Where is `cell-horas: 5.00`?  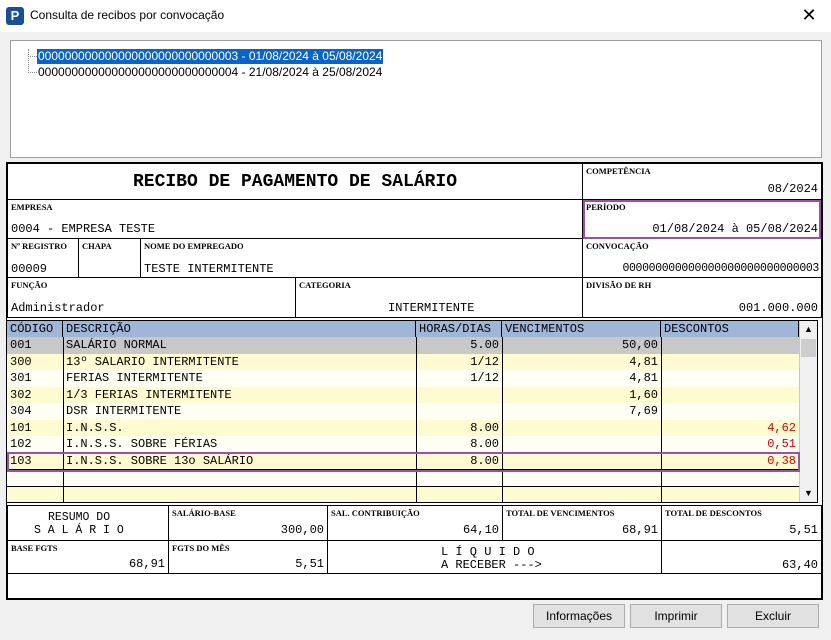
cell-horas: 5.00 is located at coordinates (484, 345).